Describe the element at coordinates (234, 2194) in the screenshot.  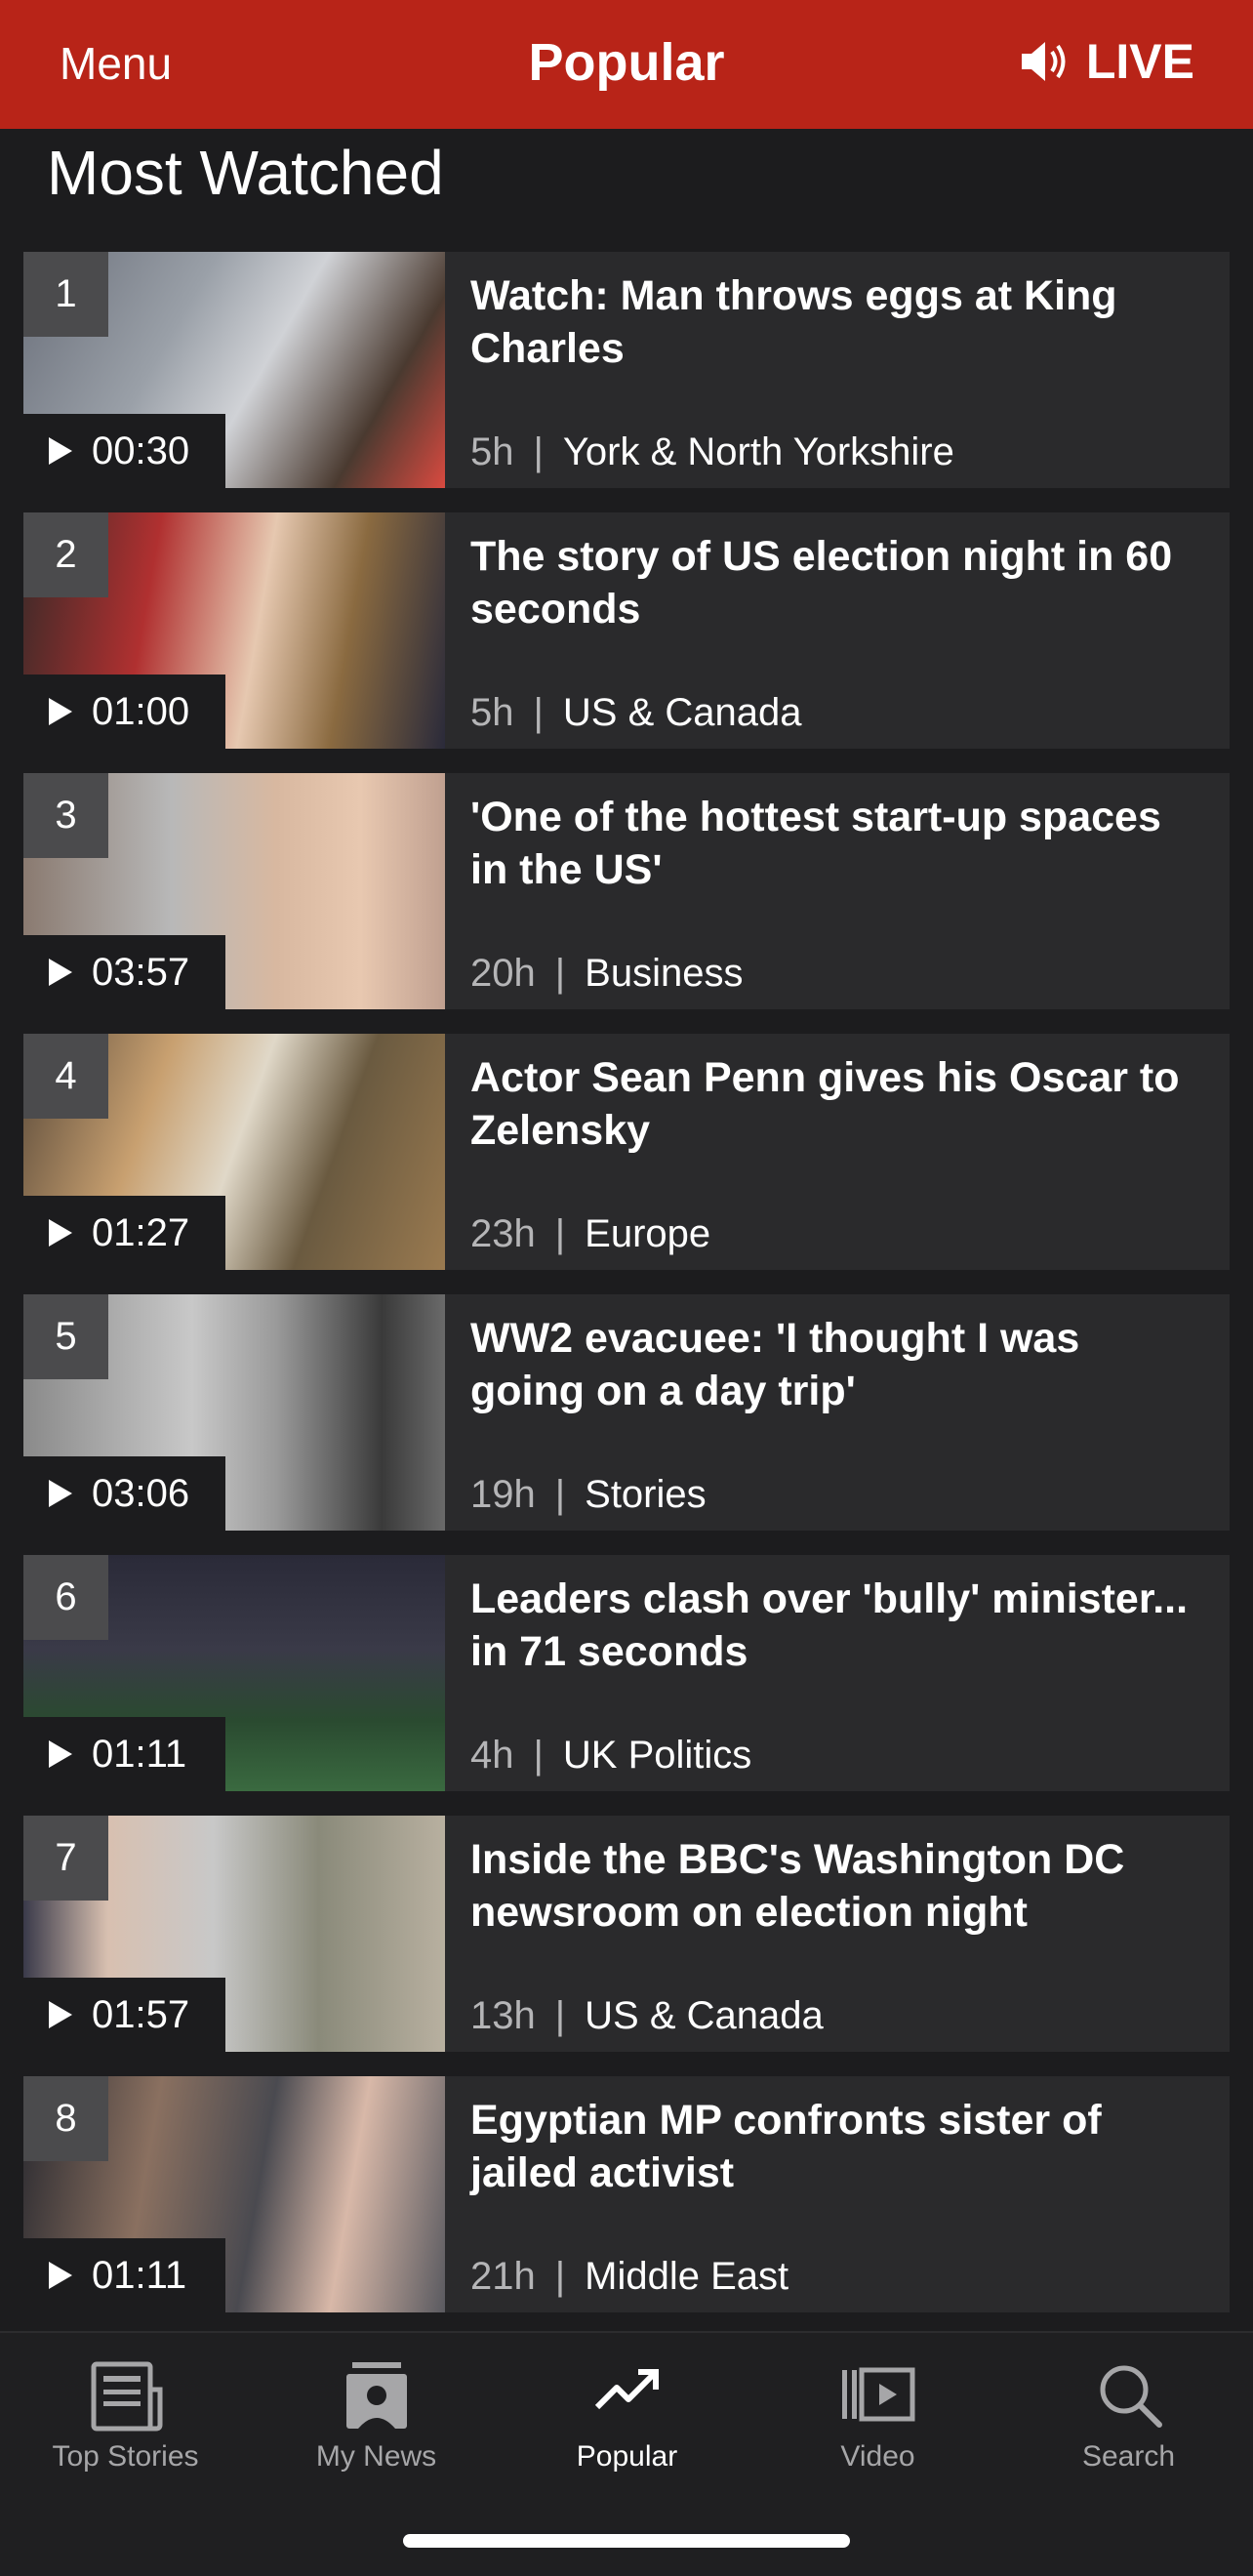
I see `video-thumbnail: 8 01:11` at that location.